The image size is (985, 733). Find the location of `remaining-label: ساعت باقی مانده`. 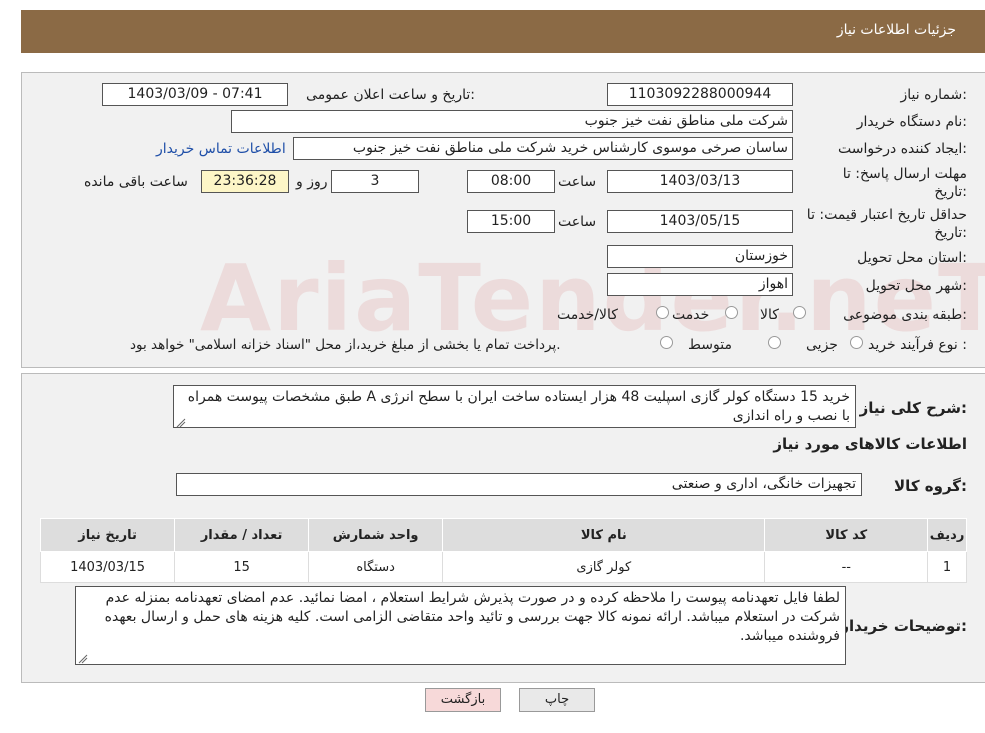

remaining-label: ساعت باقی مانده is located at coordinates (136, 182).